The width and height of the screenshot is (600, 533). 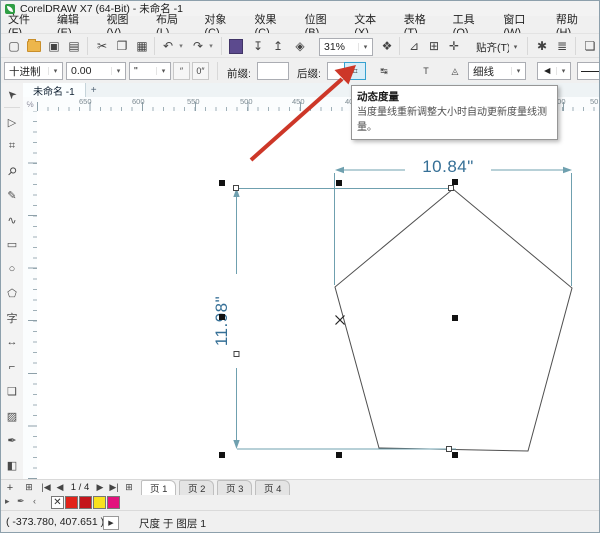 I want to click on add-page-after-icon: ⊞, so click(x=129, y=487).